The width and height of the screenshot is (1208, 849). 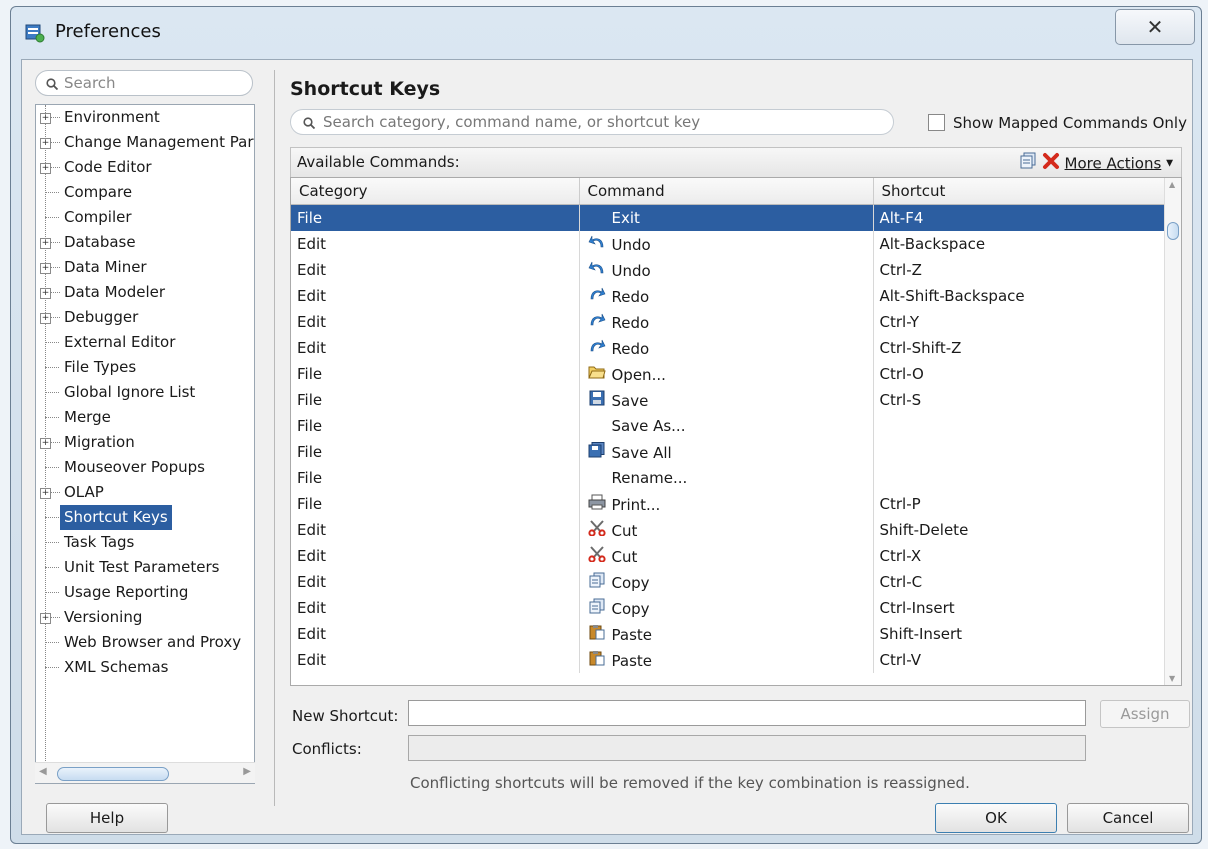 I want to click on tree-horizontal-scrollbar: ◀ ▶, so click(x=145, y=772).